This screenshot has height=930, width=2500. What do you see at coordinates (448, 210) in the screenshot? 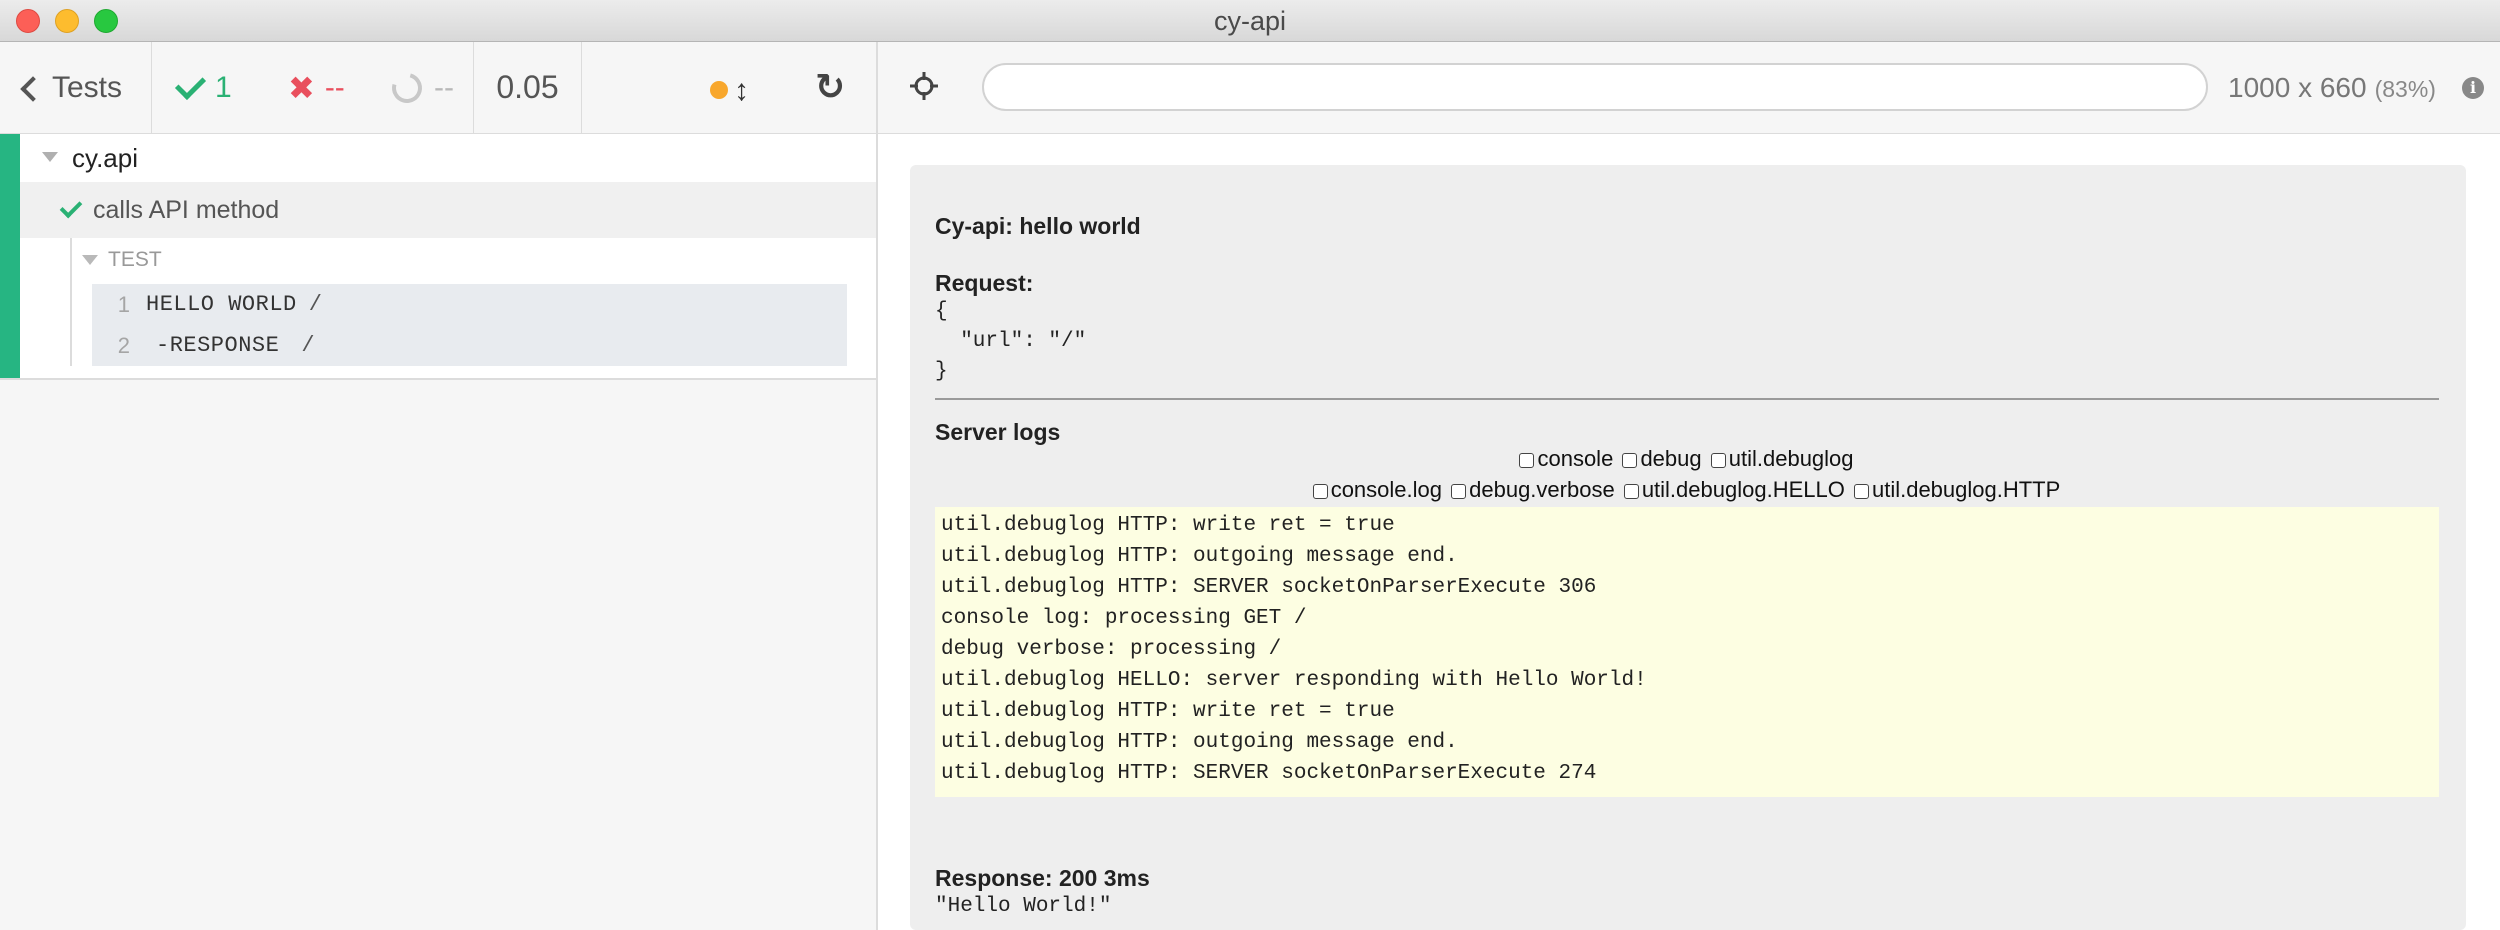
I see `test-header: calls API method` at bounding box center [448, 210].